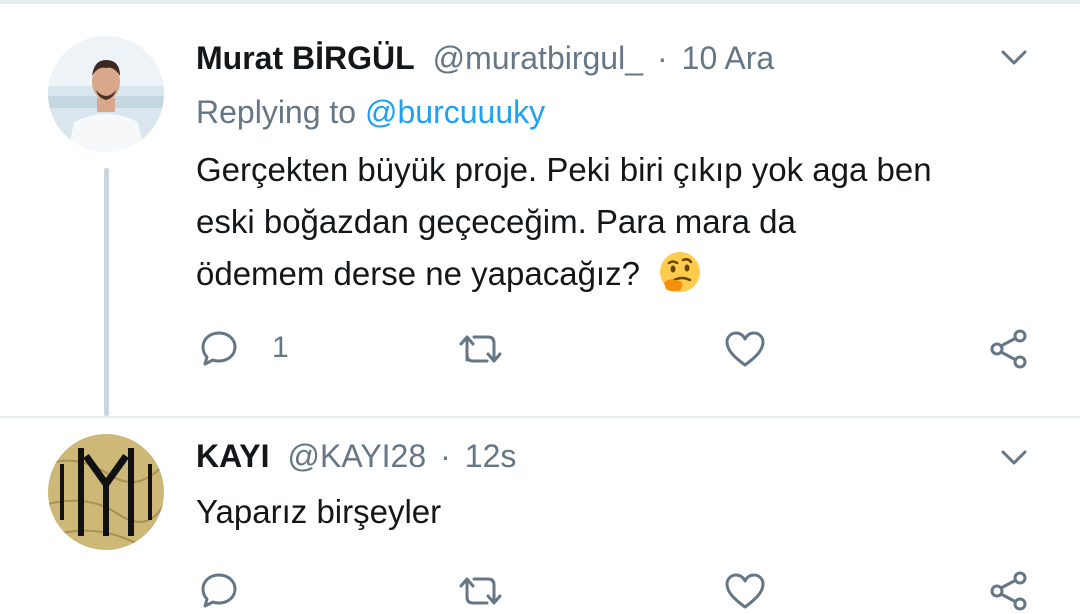 The width and height of the screenshot is (1080, 614). What do you see at coordinates (418, 273) in the screenshot?
I see `tweet-line: ödemem derse ne yapacağız?` at bounding box center [418, 273].